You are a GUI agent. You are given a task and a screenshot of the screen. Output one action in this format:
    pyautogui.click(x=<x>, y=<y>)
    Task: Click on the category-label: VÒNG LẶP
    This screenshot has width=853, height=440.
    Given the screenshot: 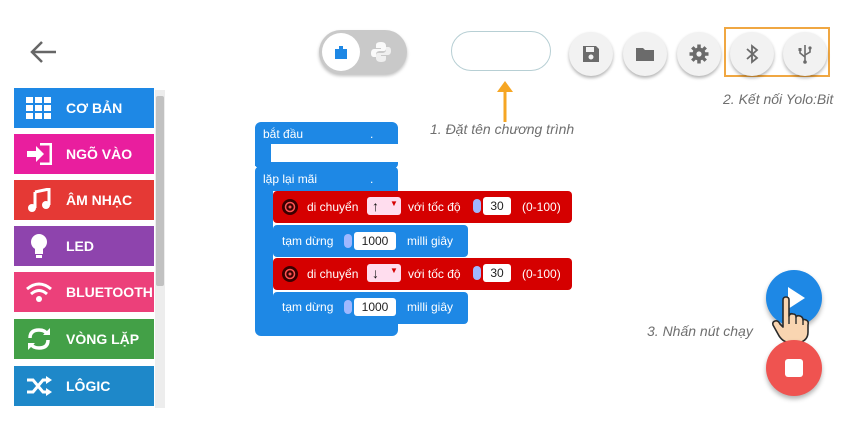 What is the action you would take?
    pyautogui.click(x=103, y=339)
    